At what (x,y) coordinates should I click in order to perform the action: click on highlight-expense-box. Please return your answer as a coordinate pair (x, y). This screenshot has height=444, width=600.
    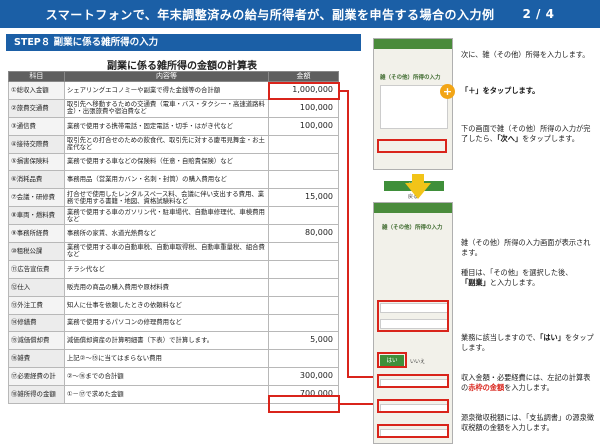
    Looking at the image, I should click on (304, 404).